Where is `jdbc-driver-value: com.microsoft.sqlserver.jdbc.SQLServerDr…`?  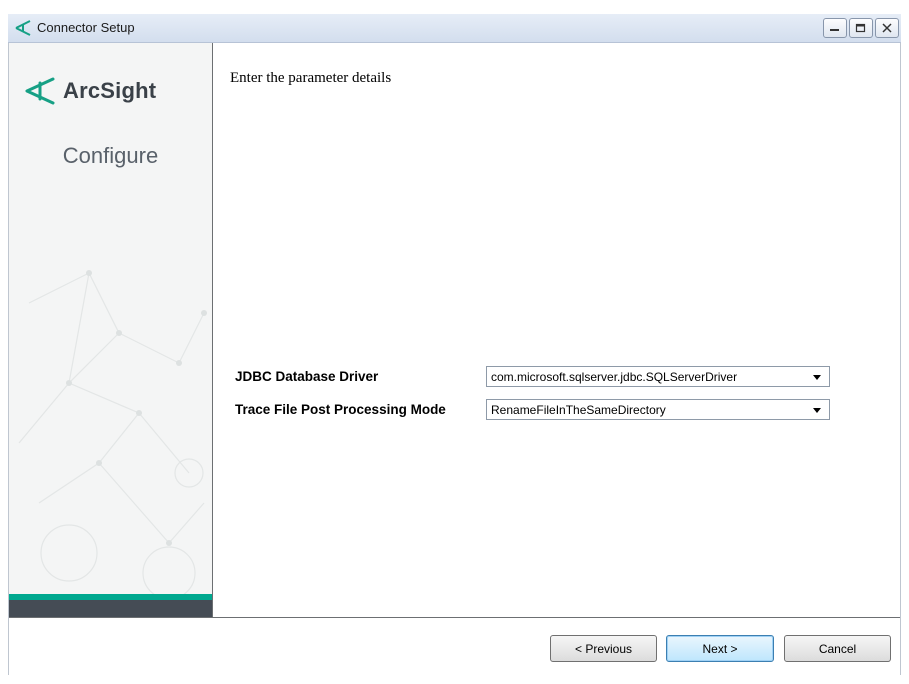 jdbc-driver-value: com.microsoft.sqlserver.jdbc.SQLServerDr… is located at coordinates (614, 377).